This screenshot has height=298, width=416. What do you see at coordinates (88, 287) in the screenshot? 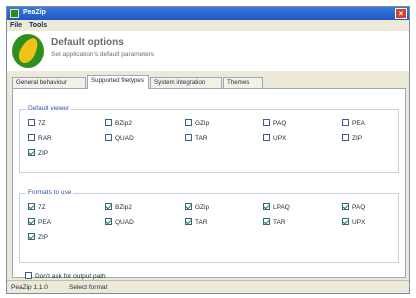
I see `status-message: Select format` at bounding box center [88, 287].